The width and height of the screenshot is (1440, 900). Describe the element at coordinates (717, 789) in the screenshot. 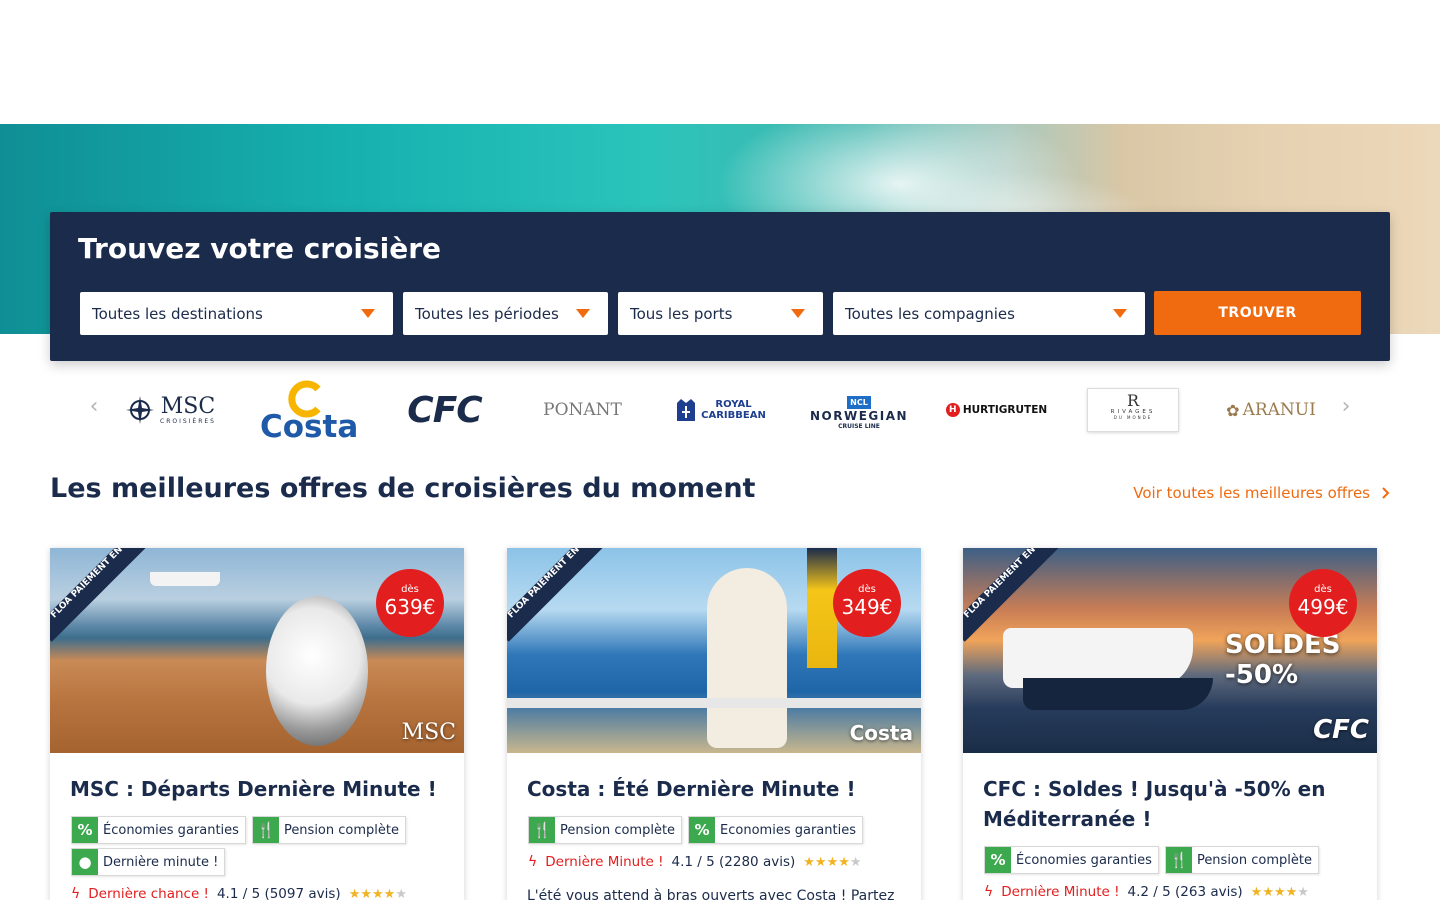

I see `offer-title: Costa : Été Dernière Minute !` at that location.